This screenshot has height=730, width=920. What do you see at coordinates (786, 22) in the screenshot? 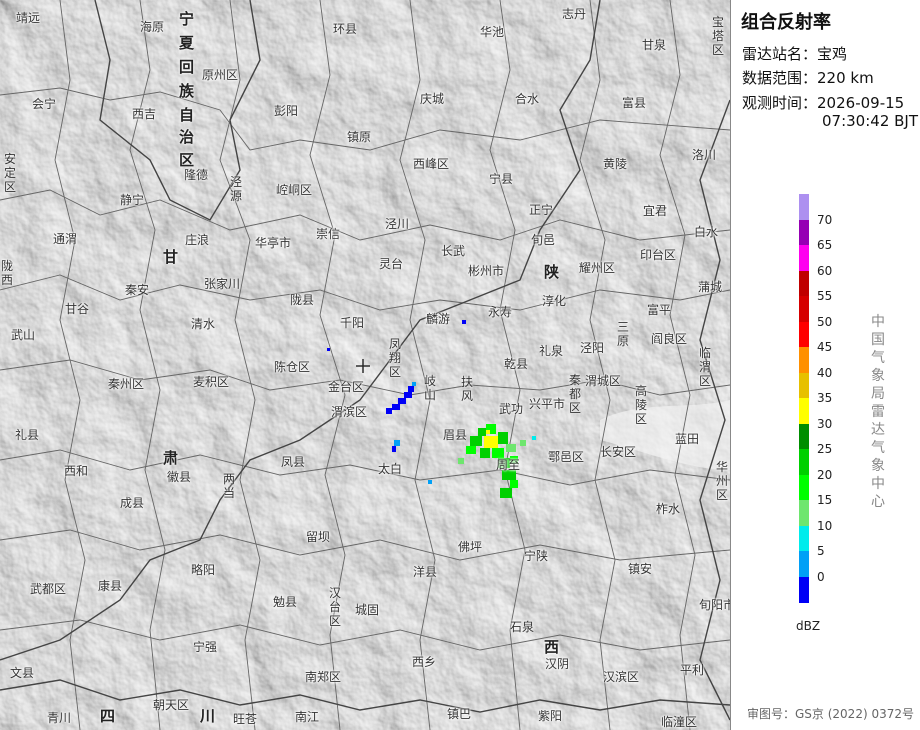
I see `product-title: 组合反射率` at bounding box center [786, 22].